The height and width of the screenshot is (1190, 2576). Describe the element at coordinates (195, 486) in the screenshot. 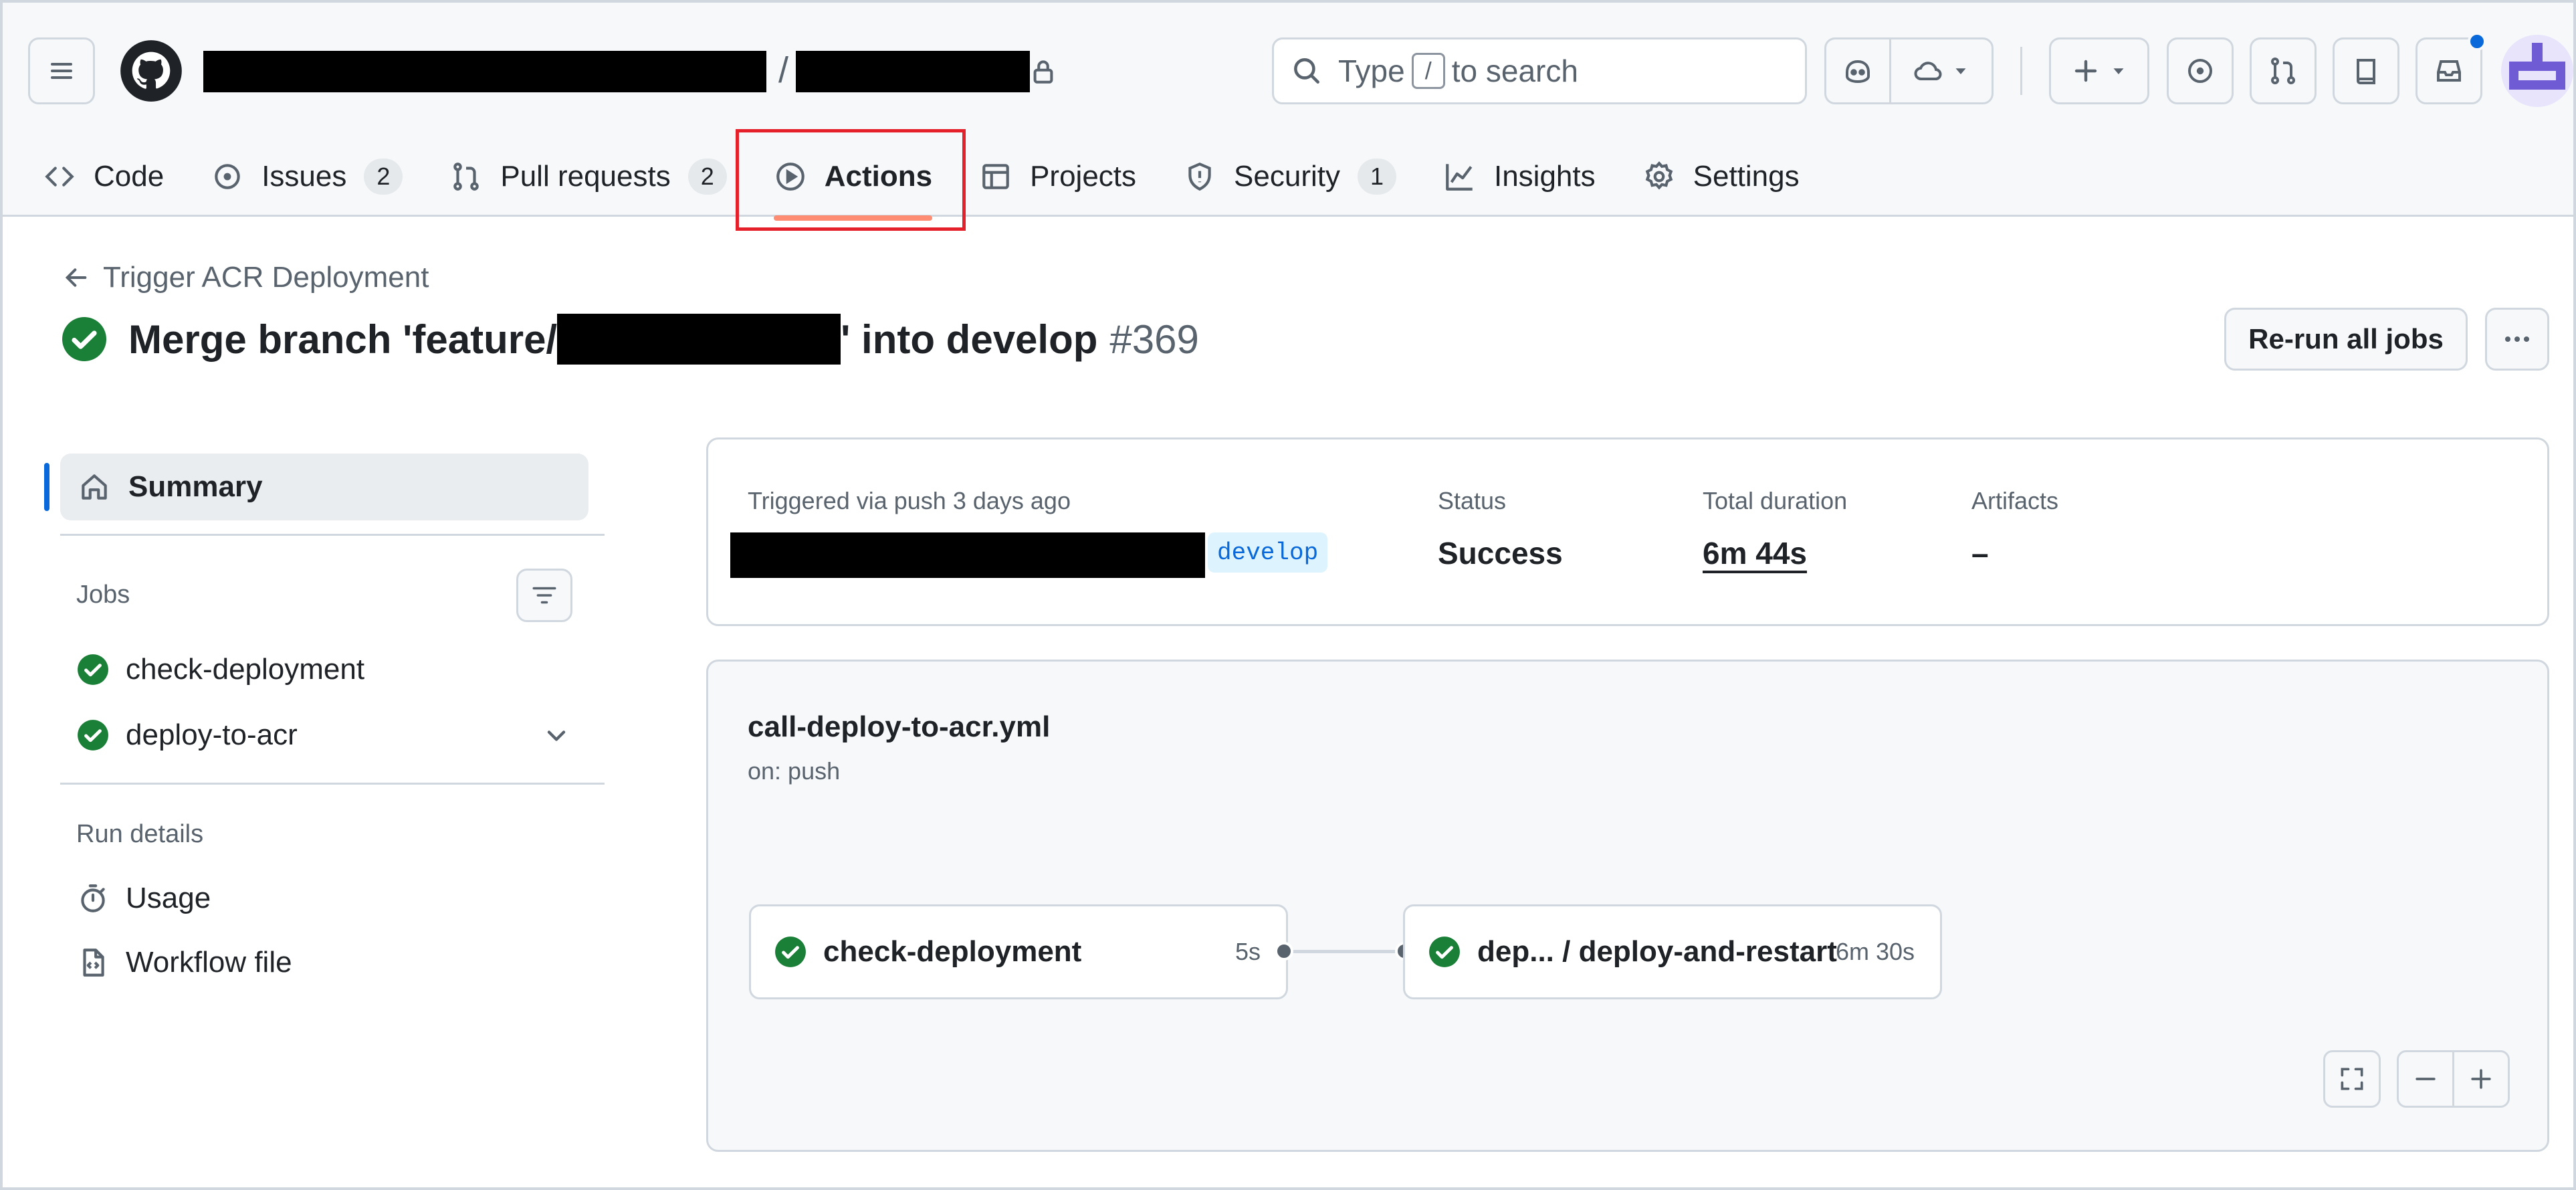

I see `sidebar-item-label: Summary` at that location.